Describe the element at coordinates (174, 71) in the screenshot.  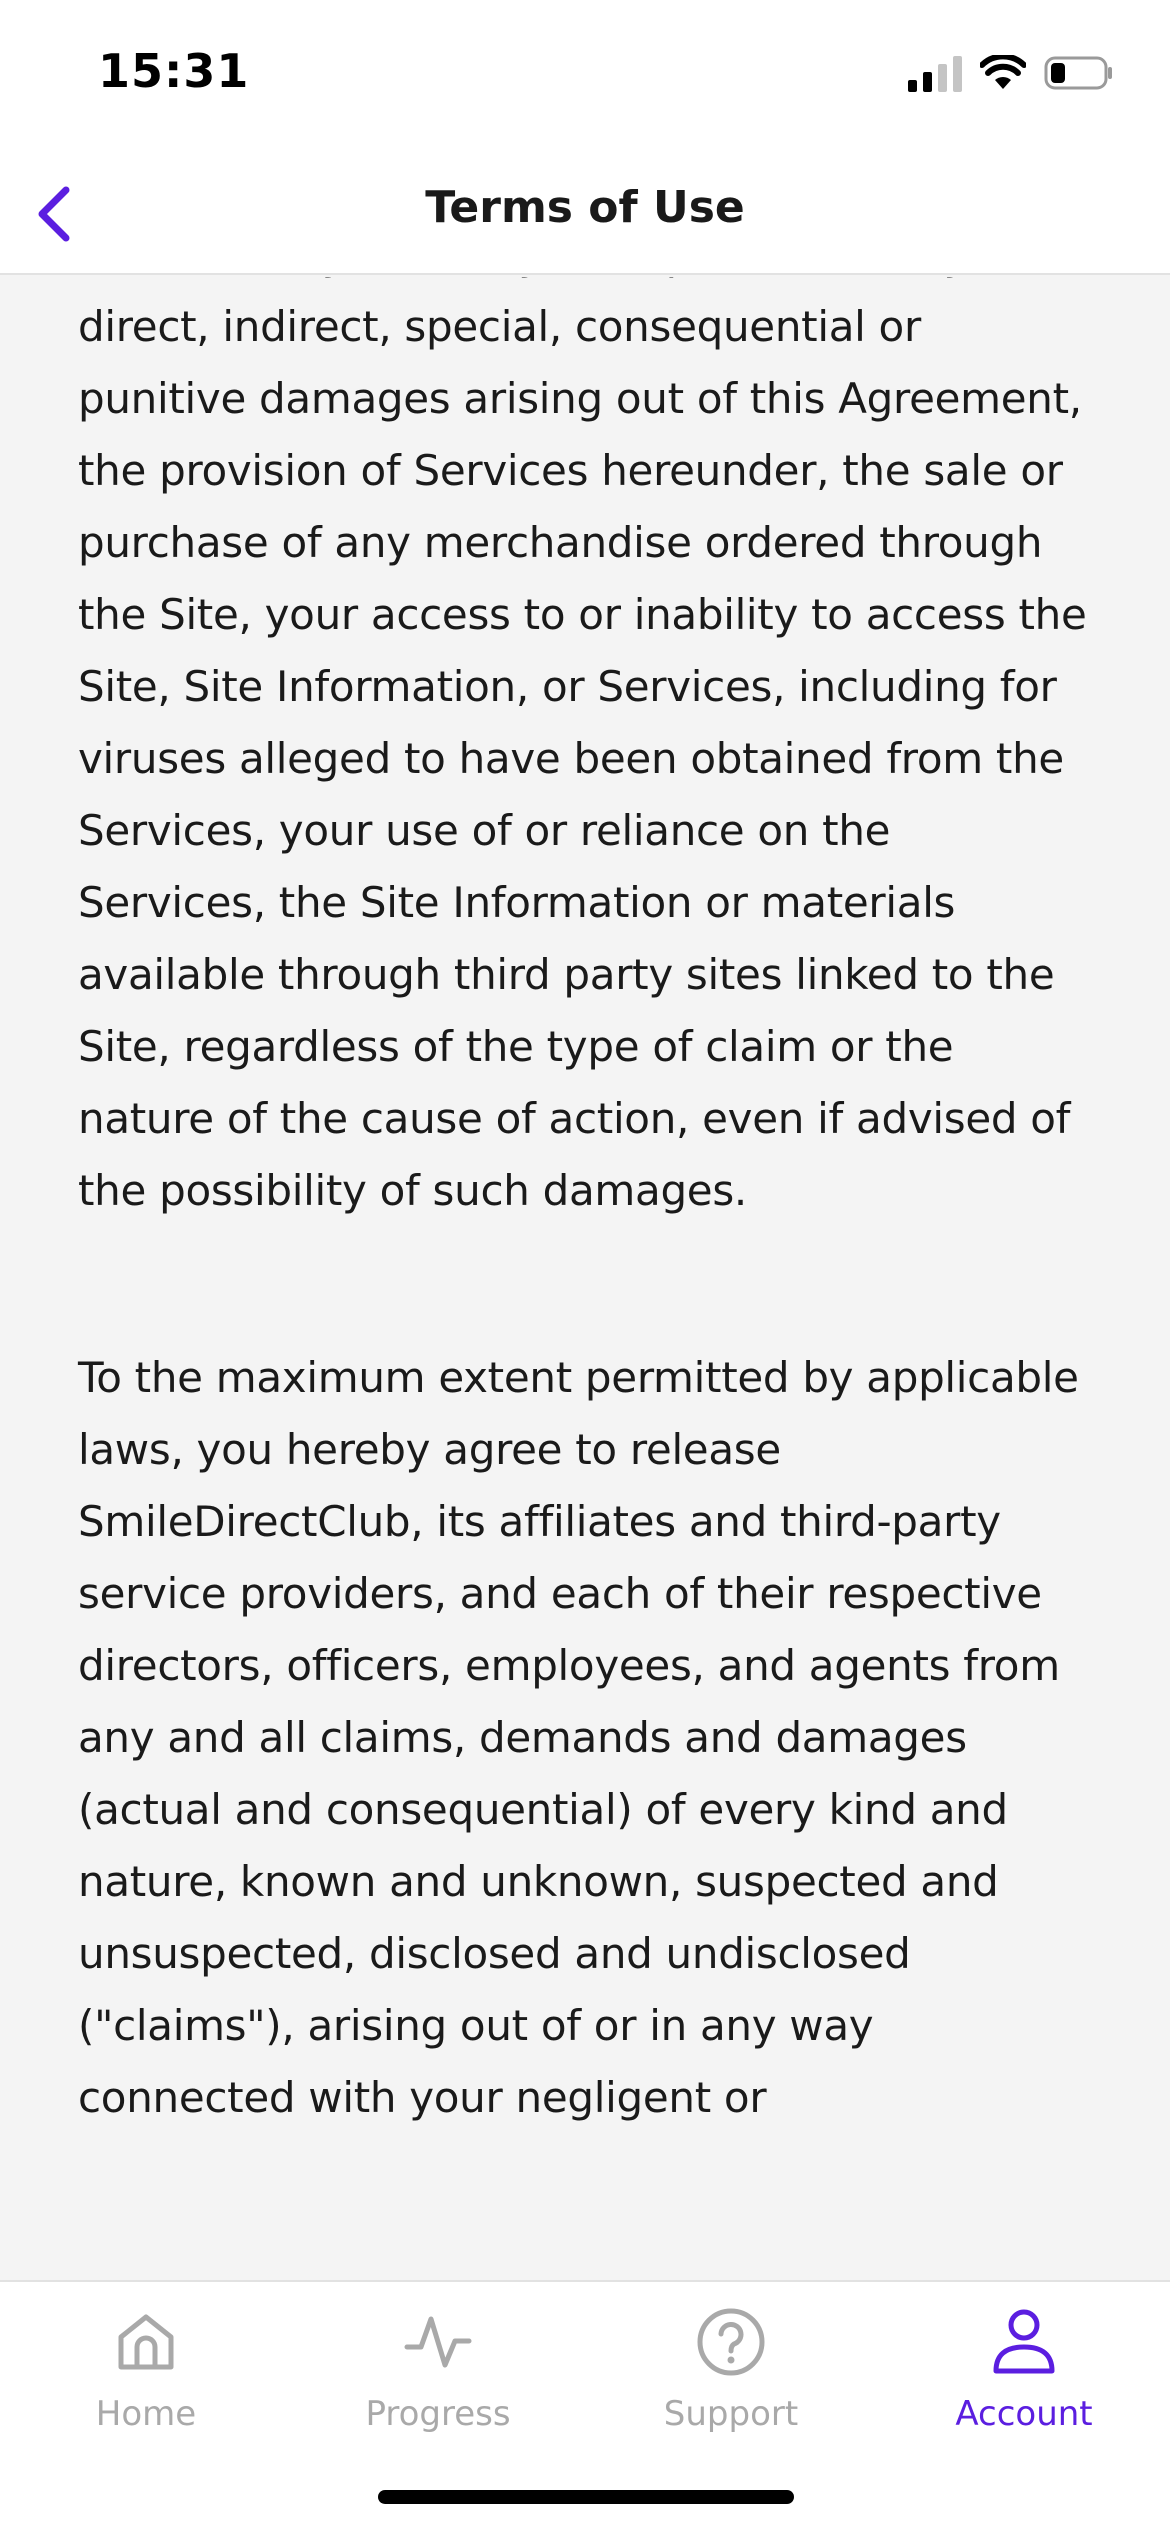
I see `status-time: 15:31` at that location.